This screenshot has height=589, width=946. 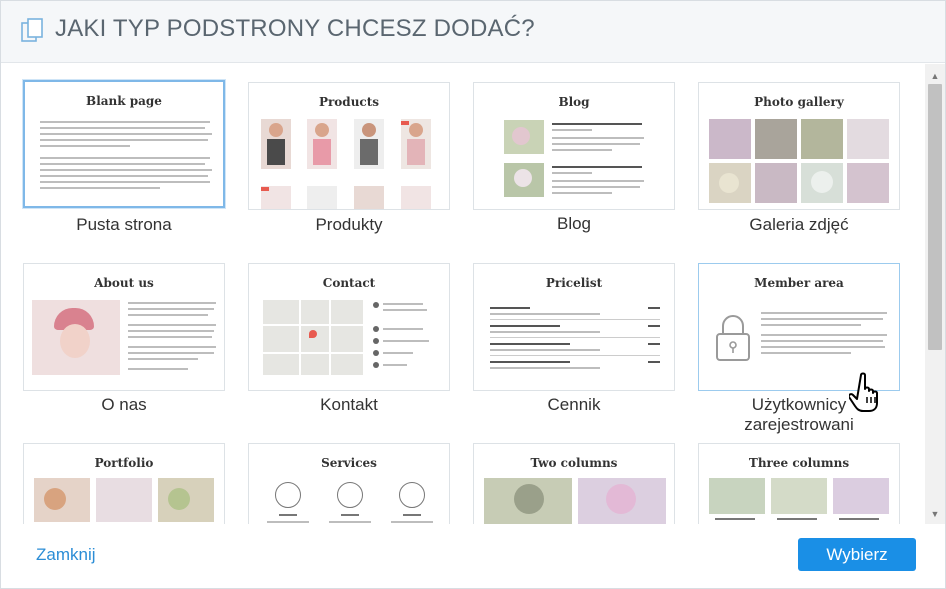 I want to click on card-two-columns: Two columns, so click(x=574, y=483).